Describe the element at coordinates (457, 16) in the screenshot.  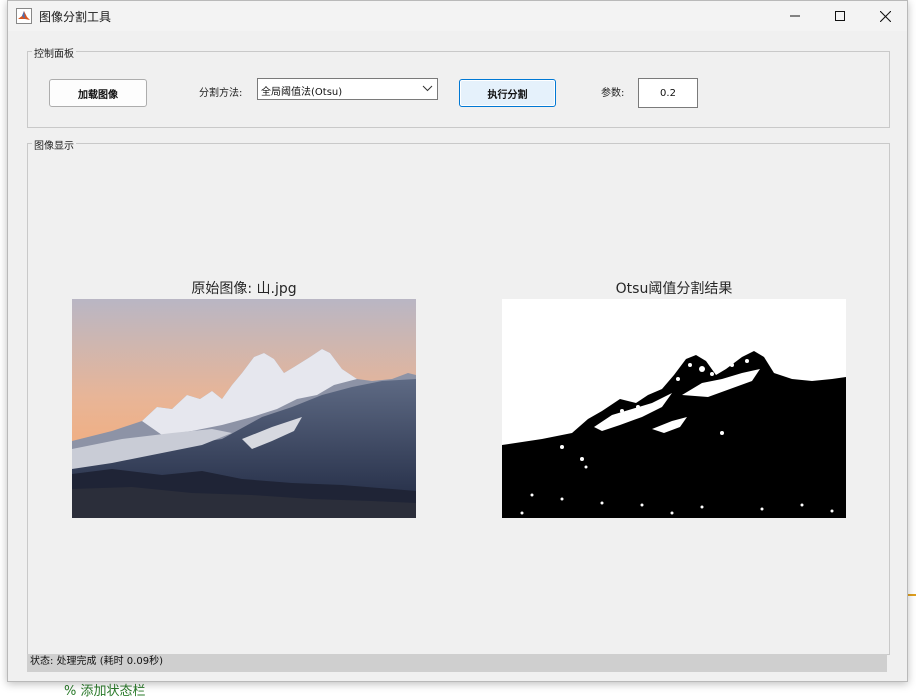
I see `title-bar: 图像分割工具` at that location.